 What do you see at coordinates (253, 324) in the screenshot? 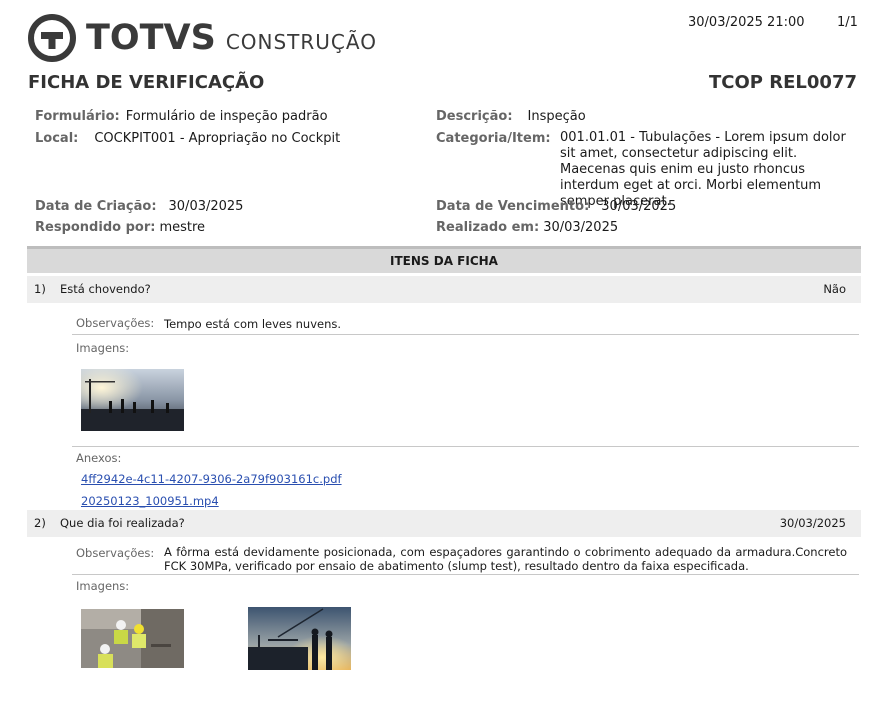
I see `observacoes-value: Tempo está com leves nuvens.` at bounding box center [253, 324].